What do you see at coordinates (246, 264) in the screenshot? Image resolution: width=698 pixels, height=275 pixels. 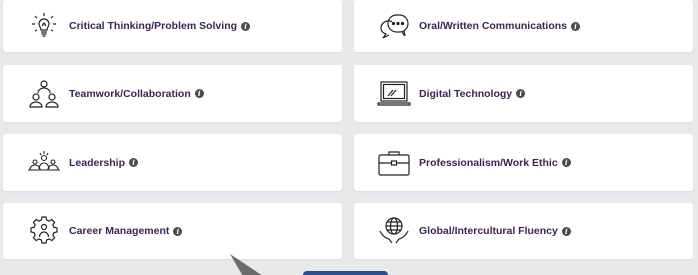 I see `cursor-arrow-icon` at bounding box center [246, 264].